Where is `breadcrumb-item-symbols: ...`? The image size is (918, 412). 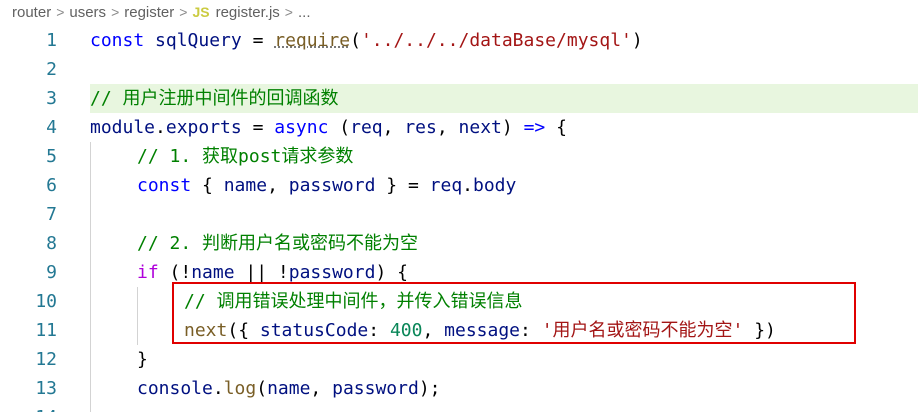 breadcrumb-item-symbols: ... is located at coordinates (304, 12).